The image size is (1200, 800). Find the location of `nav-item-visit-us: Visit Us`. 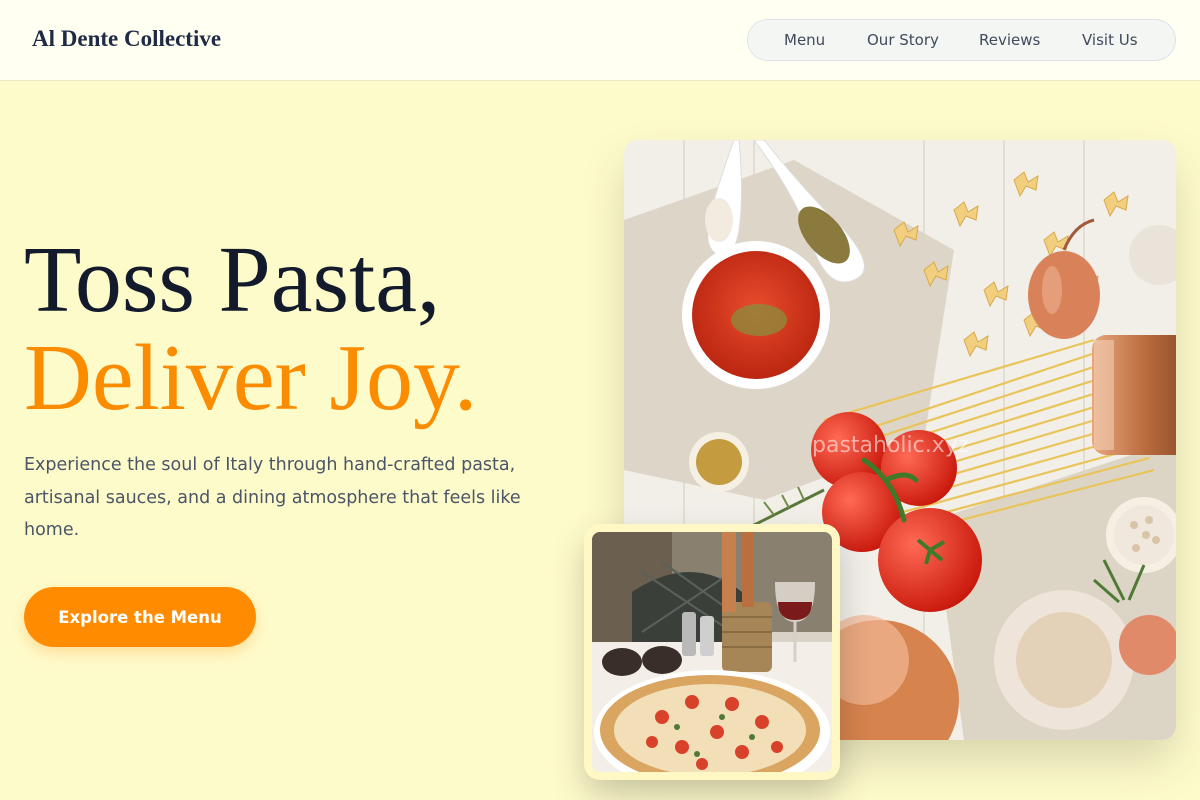

nav-item-visit-us: Visit Us is located at coordinates (1110, 40).